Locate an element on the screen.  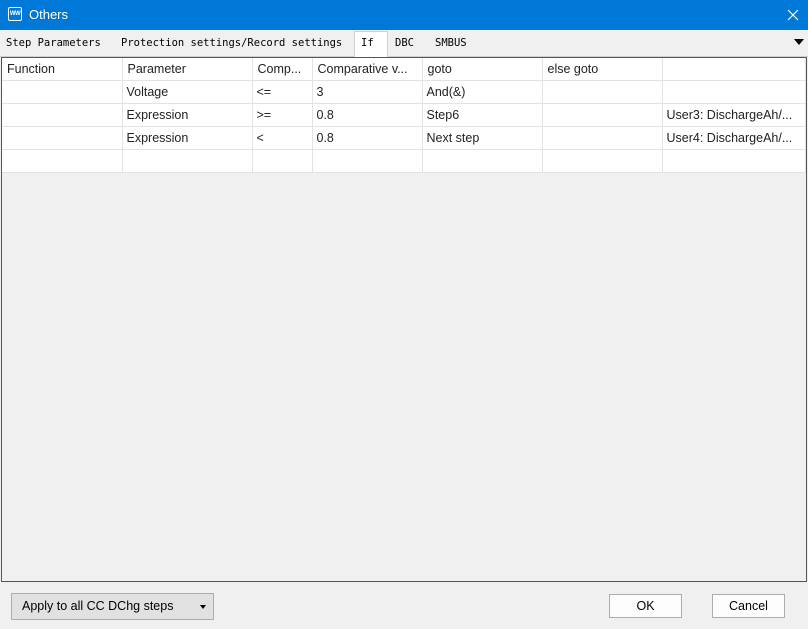
comparison-cell: <= is located at coordinates (282, 92).